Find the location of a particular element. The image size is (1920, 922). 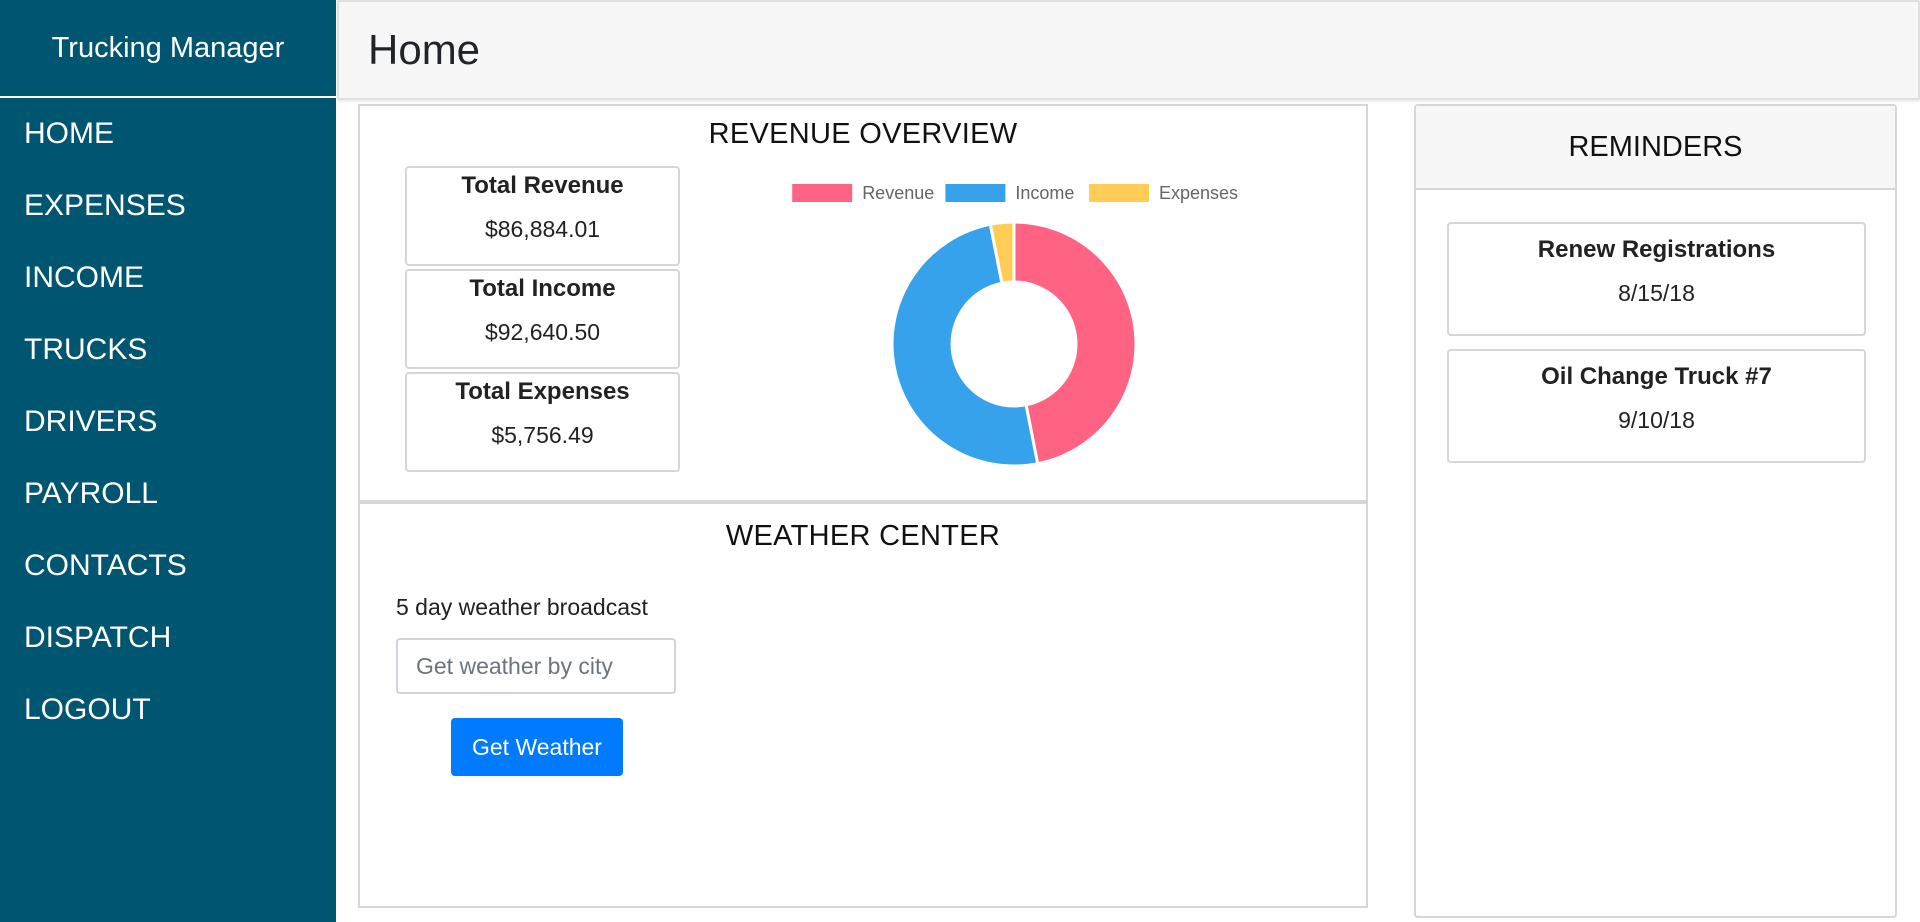

sidebar-item-dispatch: DISPATCH is located at coordinates (168, 638).